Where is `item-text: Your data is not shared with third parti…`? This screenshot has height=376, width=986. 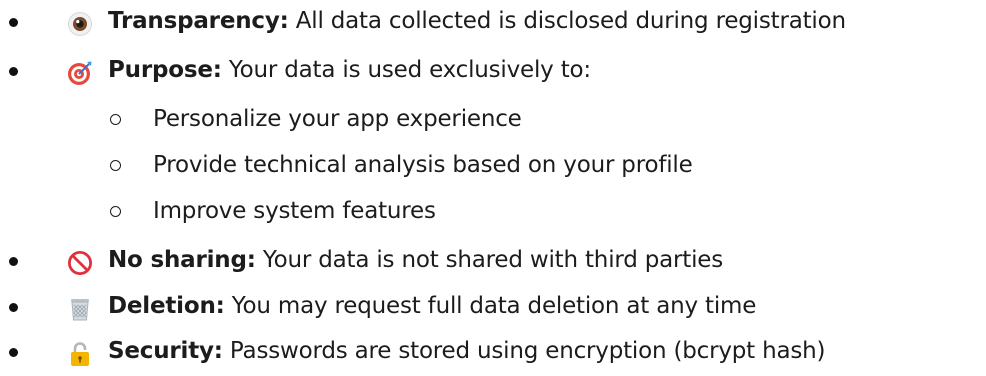
item-text: Your data is not shared with third parti… is located at coordinates (489, 260).